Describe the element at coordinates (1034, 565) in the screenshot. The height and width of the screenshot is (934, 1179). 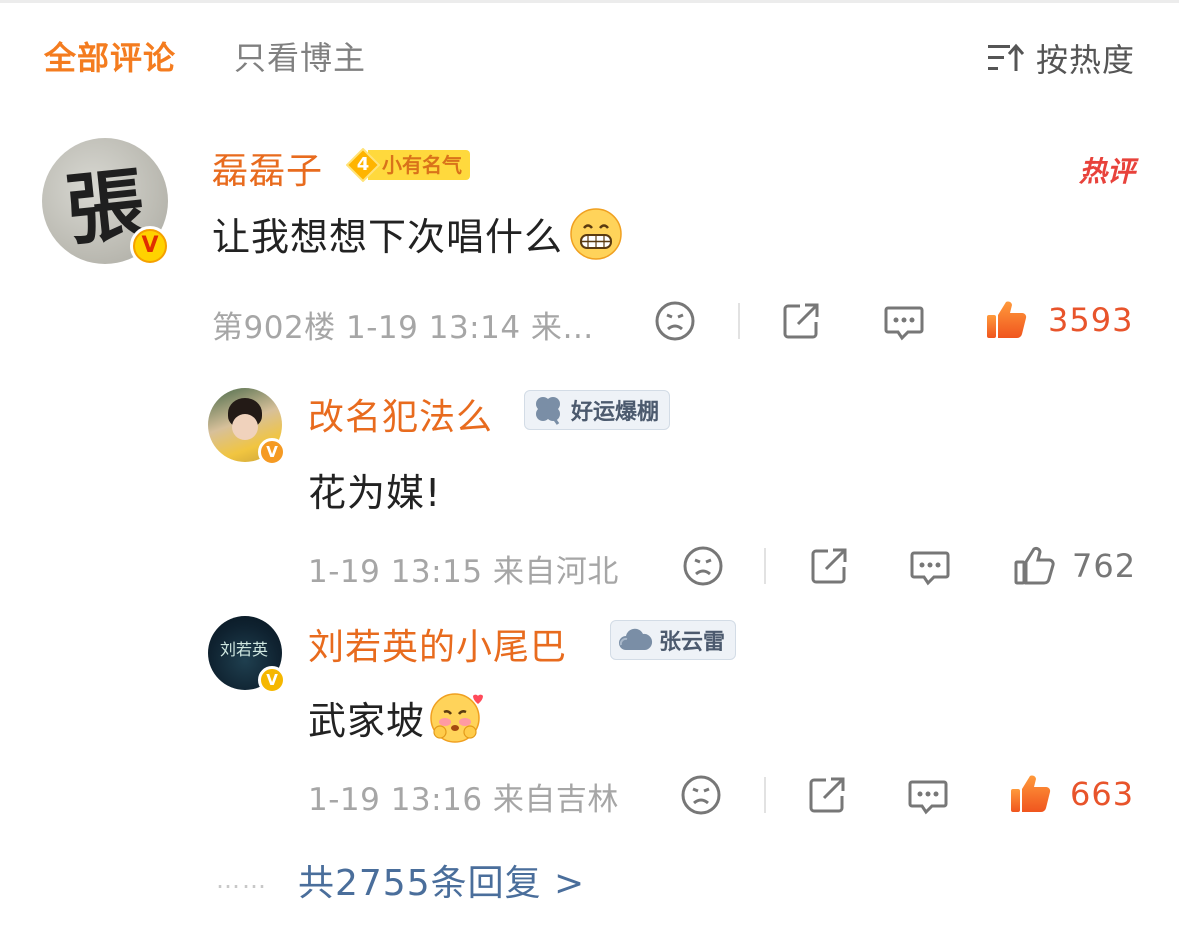
I see `thumbs-up-icon` at that location.